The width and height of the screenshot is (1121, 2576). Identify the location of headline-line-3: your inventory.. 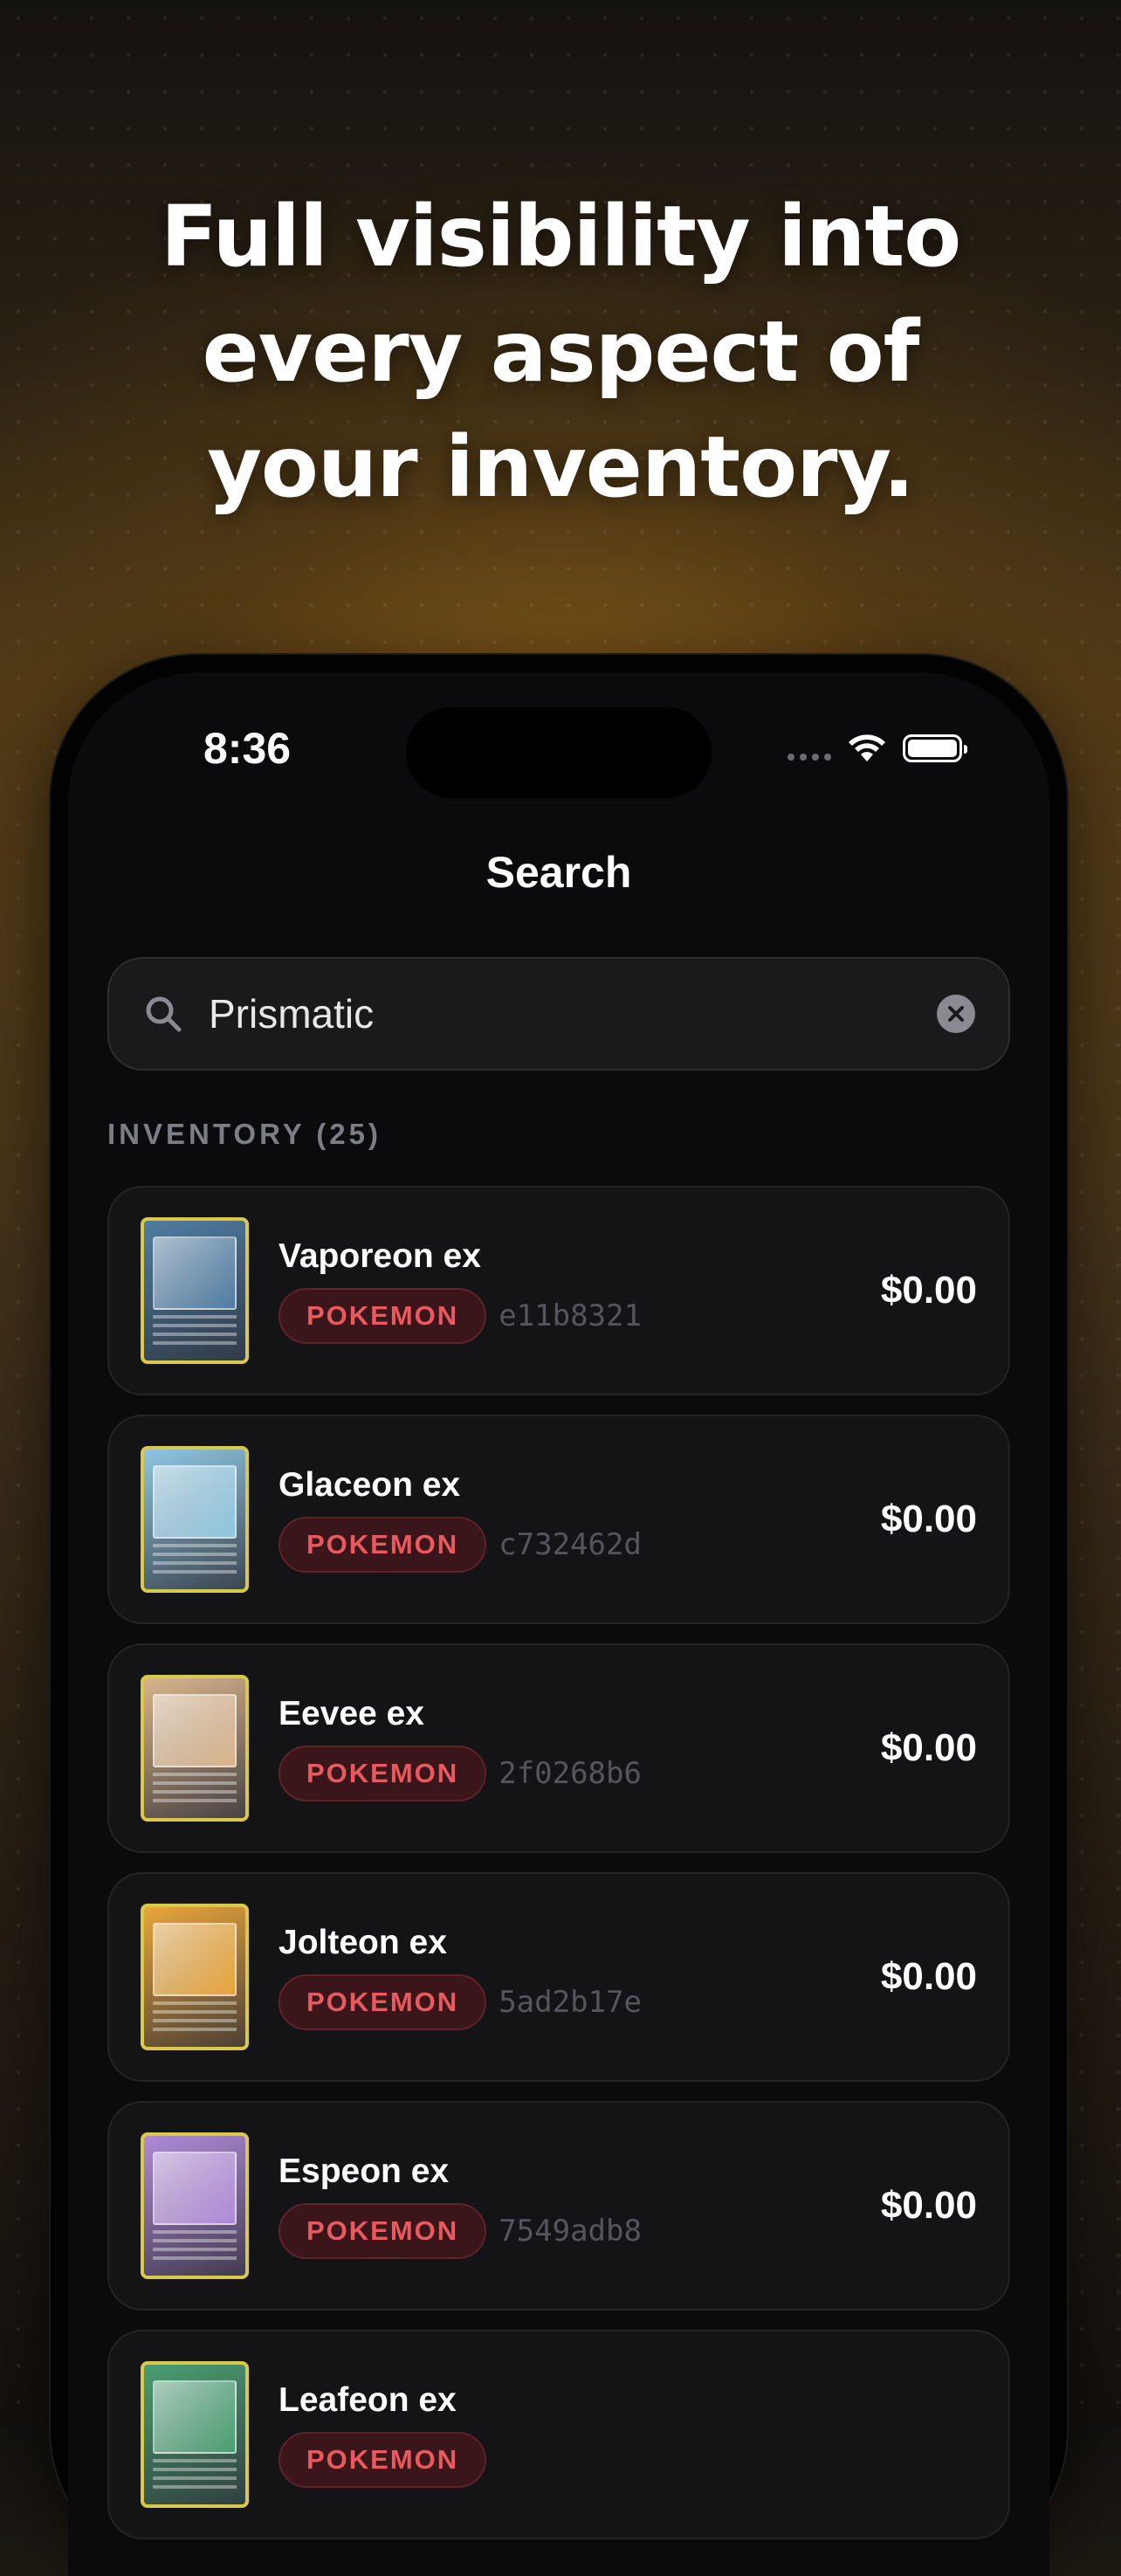
(560, 467).